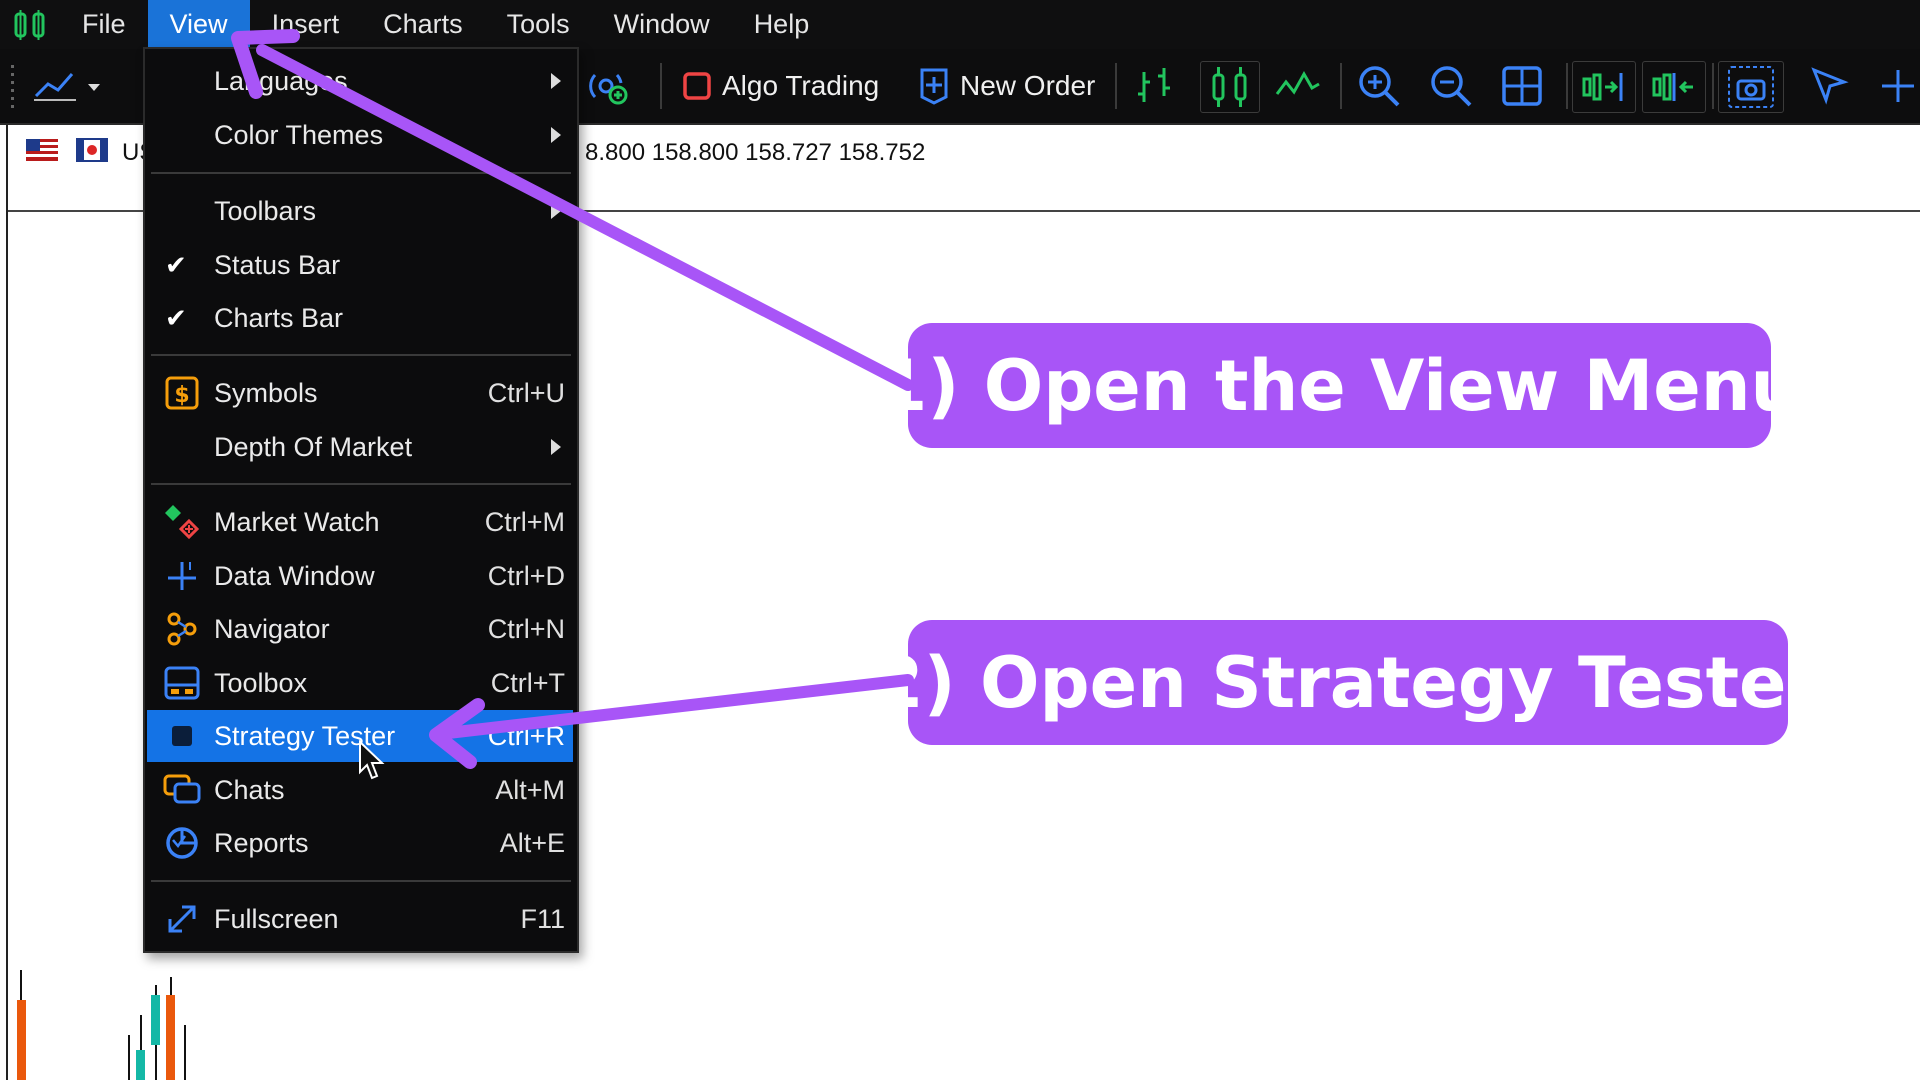 Image resolution: width=1920 pixels, height=1080 pixels. What do you see at coordinates (542, 918) in the screenshot?
I see `fullscreen-shortcut: F11` at bounding box center [542, 918].